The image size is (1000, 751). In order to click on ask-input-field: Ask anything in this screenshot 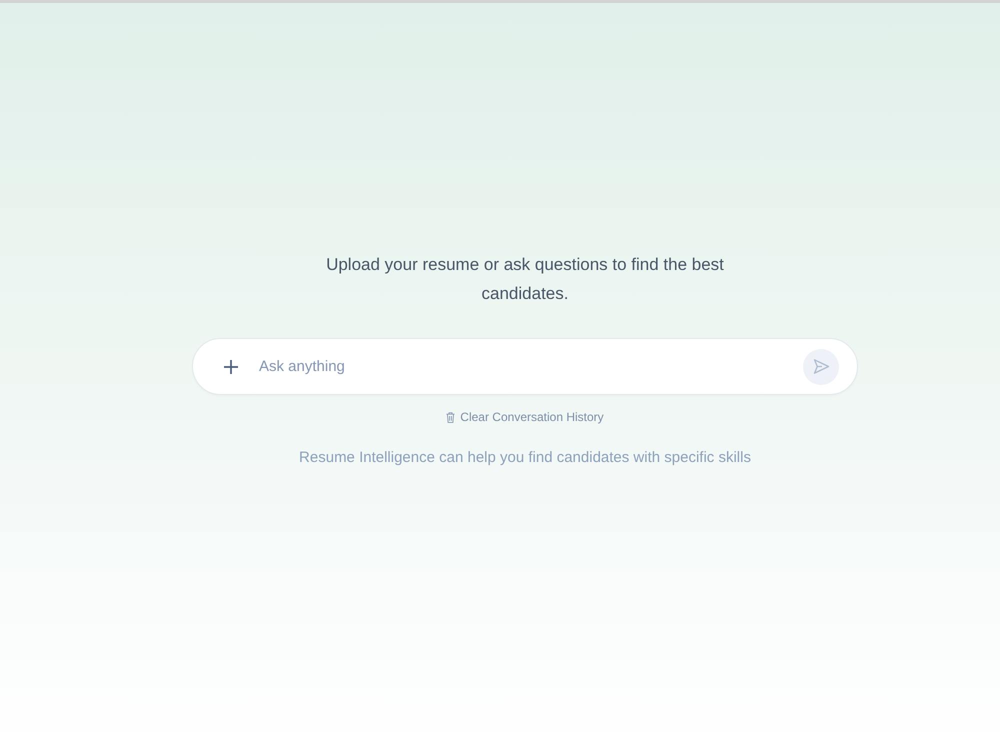, I will do `click(531, 366)`.